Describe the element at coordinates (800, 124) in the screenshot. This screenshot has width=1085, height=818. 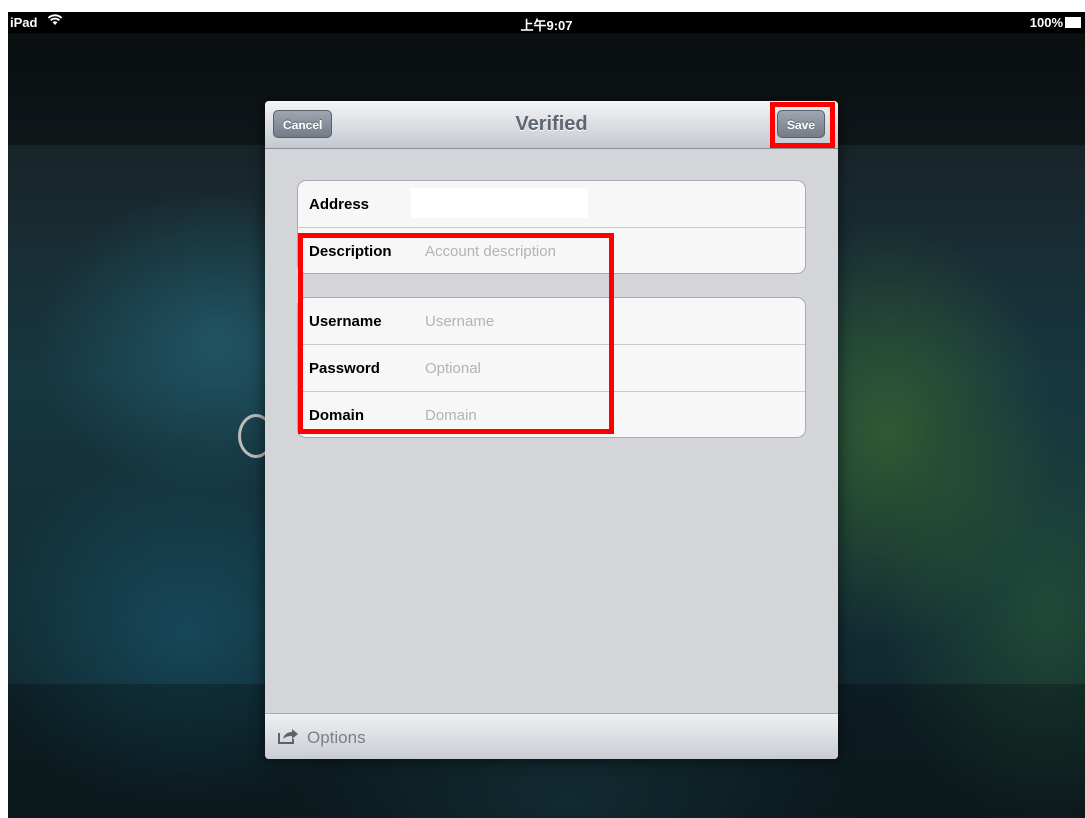
I see `save-button: Save` at that location.